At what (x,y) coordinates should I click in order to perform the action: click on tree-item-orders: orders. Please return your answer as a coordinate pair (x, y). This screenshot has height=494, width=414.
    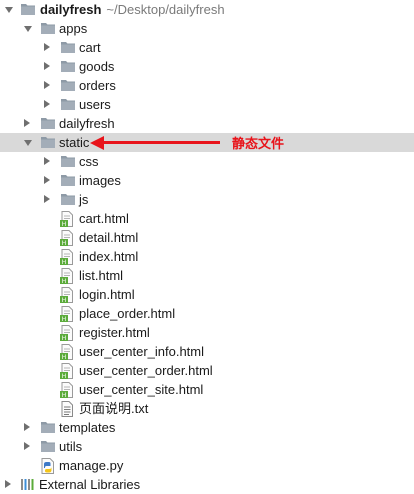
    Looking at the image, I should click on (207, 85).